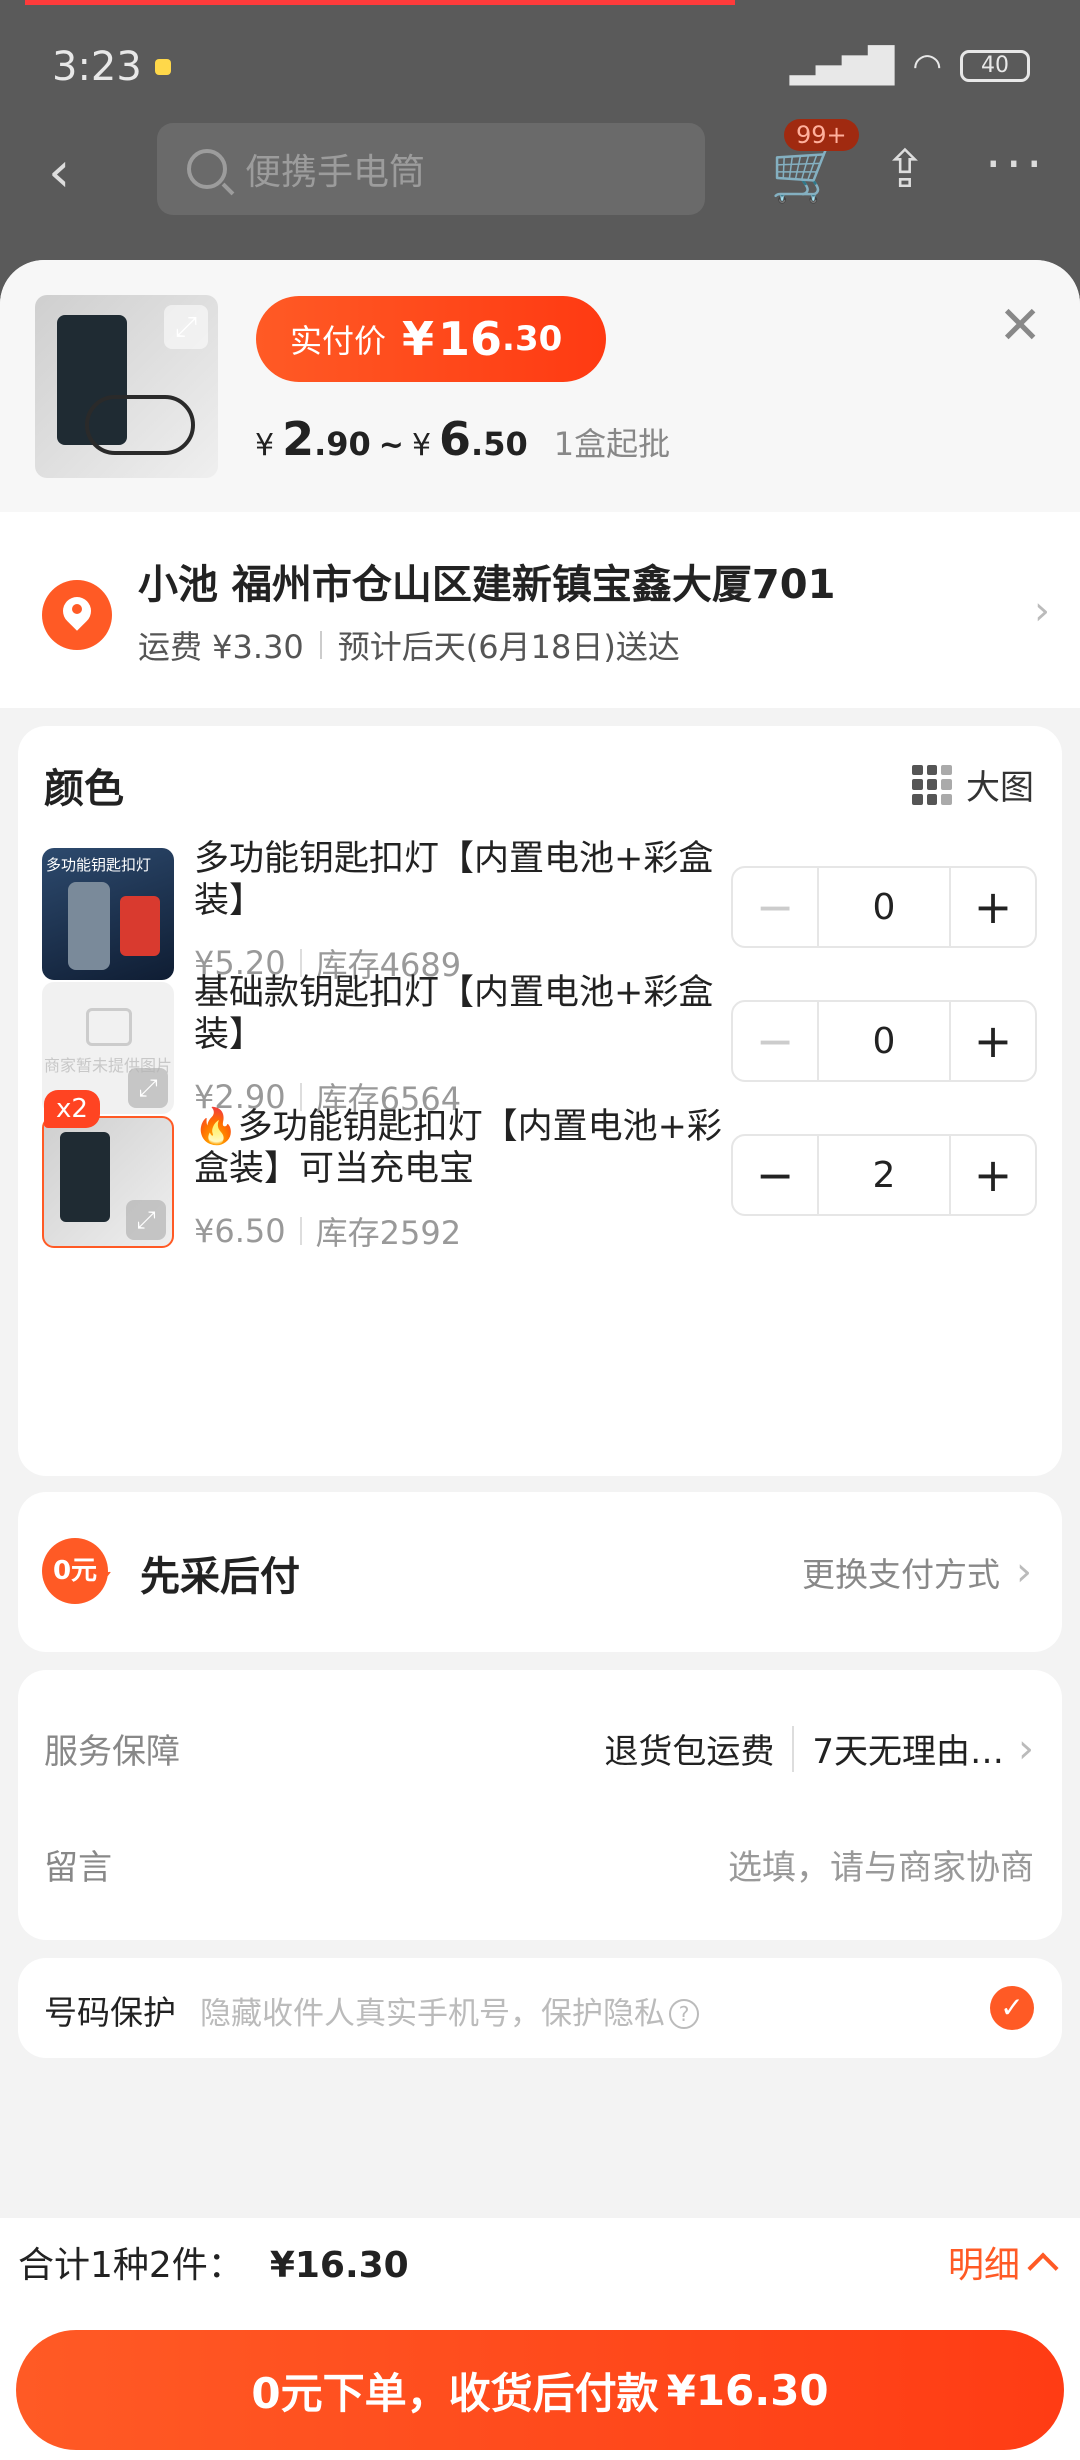 The height and width of the screenshot is (2460, 1080). I want to click on range-low-dec: .90, so click(342, 444).